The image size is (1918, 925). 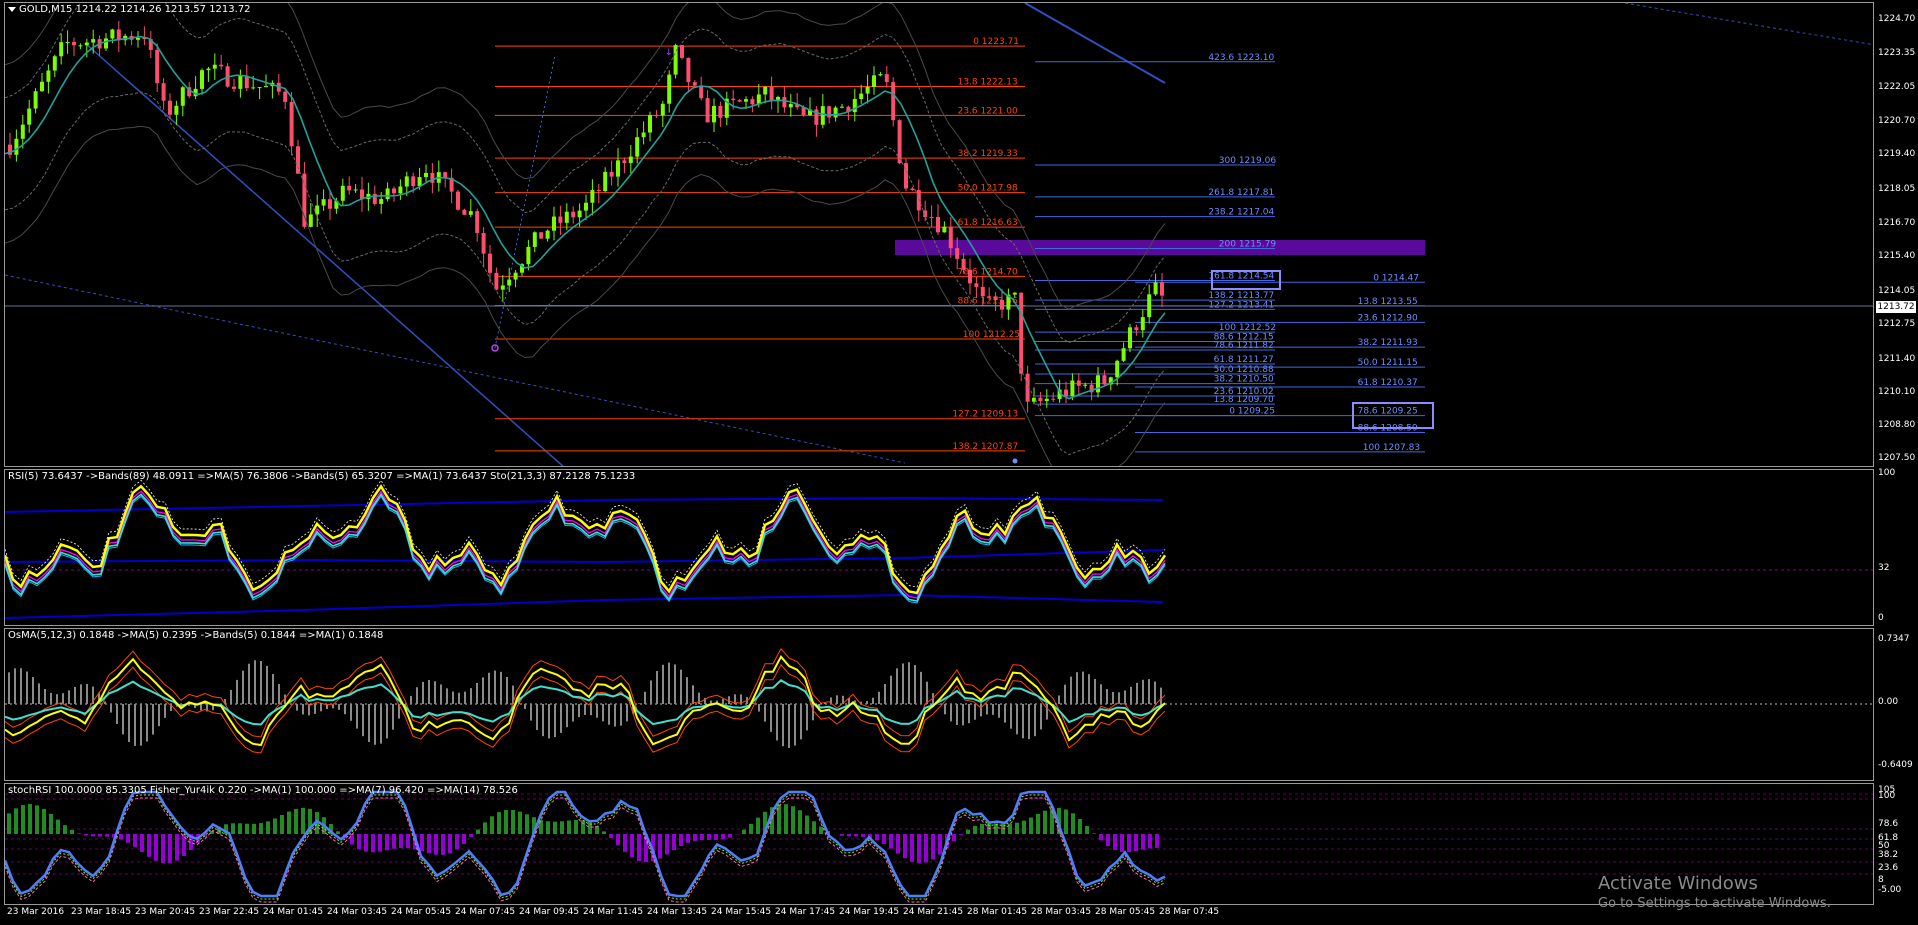 What do you see at coordinates (1887, 796) in the screenshot?
I see `indicator-axis-tick: 100` at bounding box center [1887, 796].